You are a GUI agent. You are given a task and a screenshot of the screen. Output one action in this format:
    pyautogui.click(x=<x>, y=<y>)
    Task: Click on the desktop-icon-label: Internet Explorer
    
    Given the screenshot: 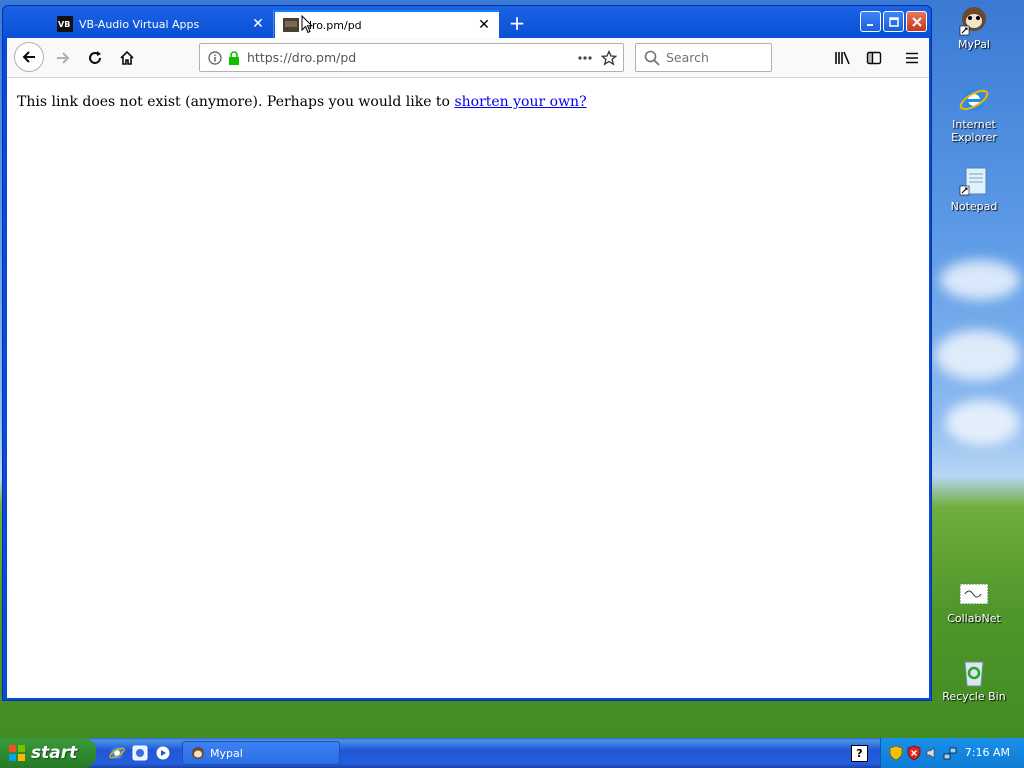 What is the action you would take?
    pyautogui.click(x=974, y=131)
    